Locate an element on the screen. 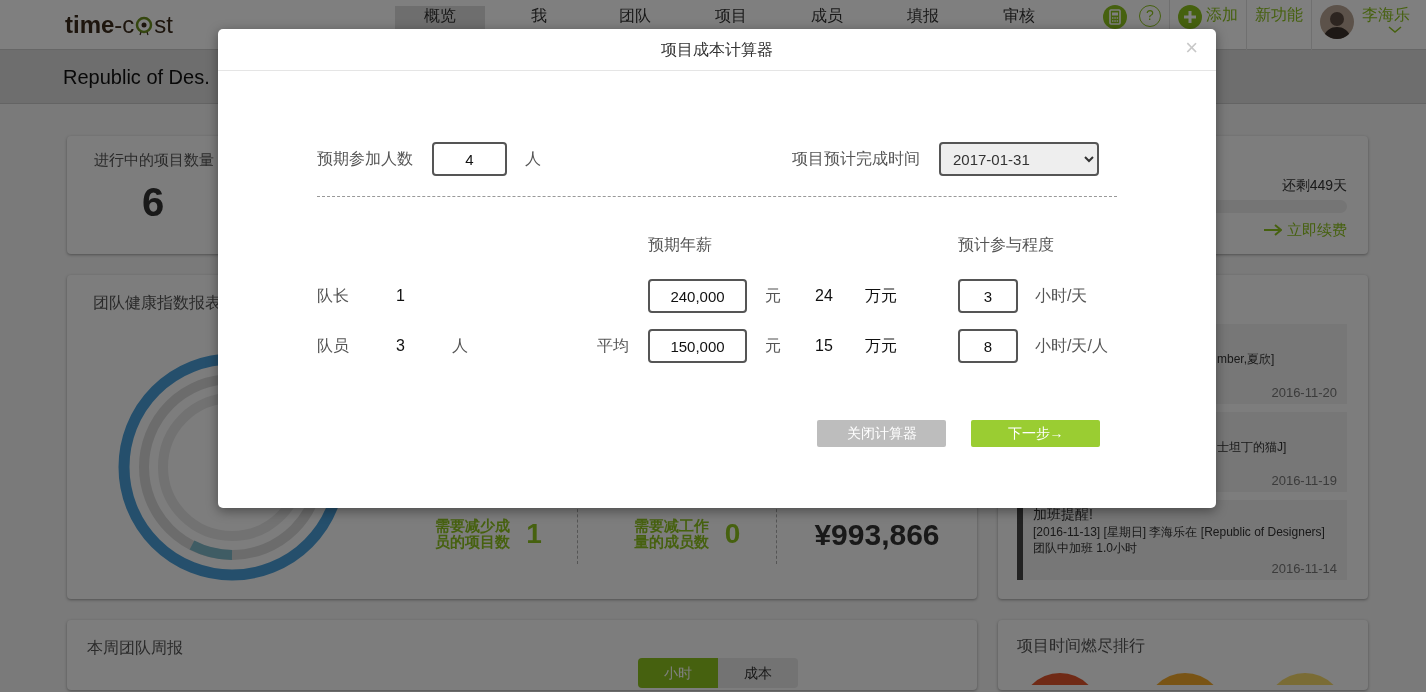 The height and width of the screenshot is (692, 1426). column-heading: 预计参与程度 is located at coordinates (1006, 245).